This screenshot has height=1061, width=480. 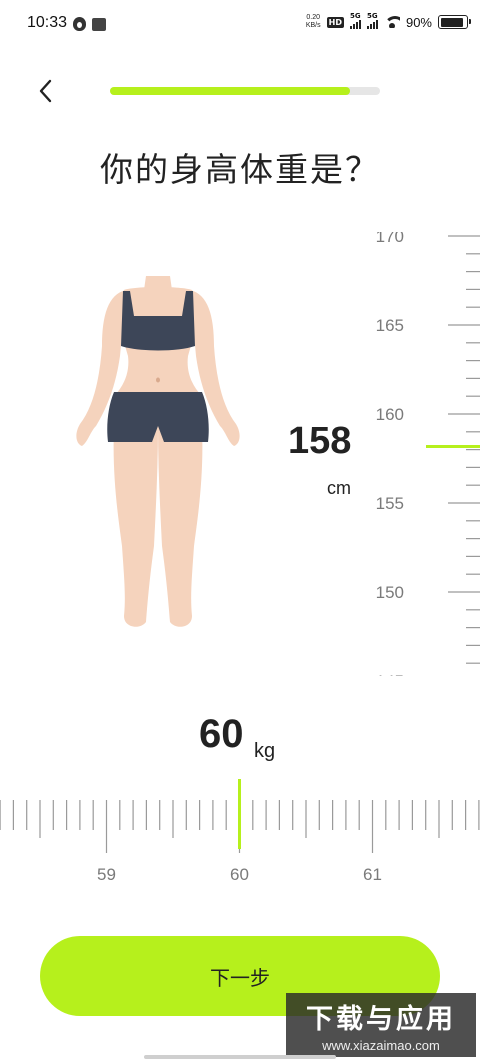 I want to click on height-ruler-label: 170, so click(x=390, y=239).